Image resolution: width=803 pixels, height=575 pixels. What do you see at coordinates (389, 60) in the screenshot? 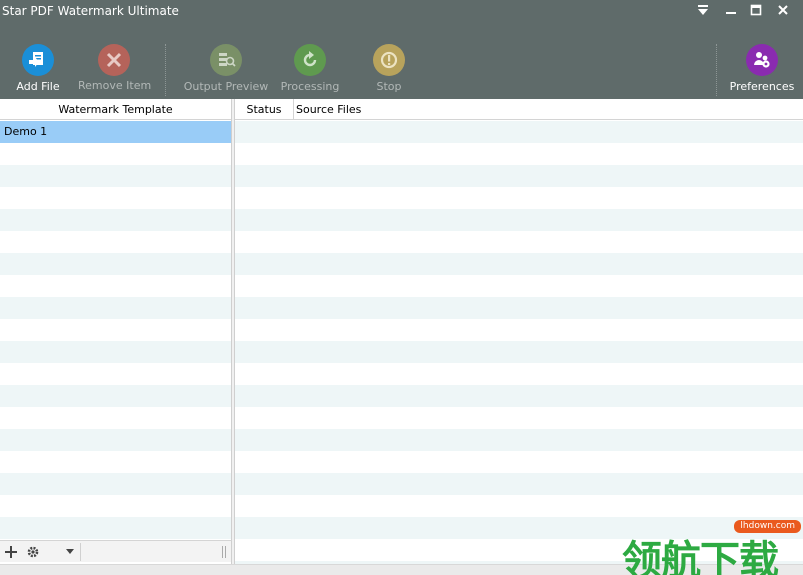
I see `stop-icon` at bounding box center [389, 60].